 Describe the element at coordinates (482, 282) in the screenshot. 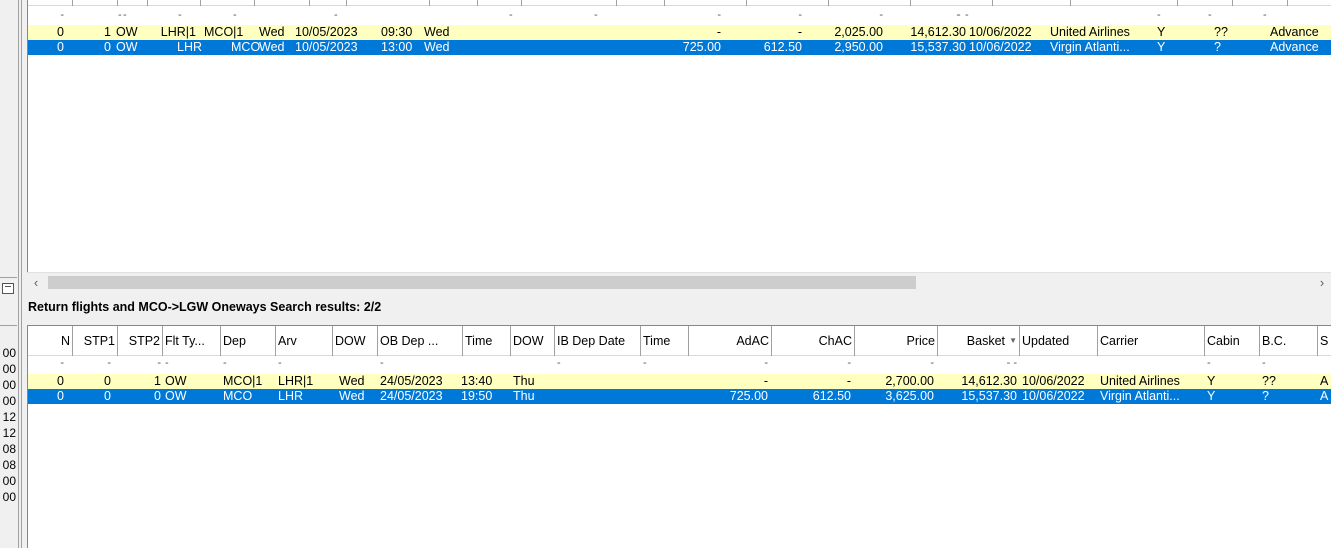

I see `scrollbar-thumb` at that location.